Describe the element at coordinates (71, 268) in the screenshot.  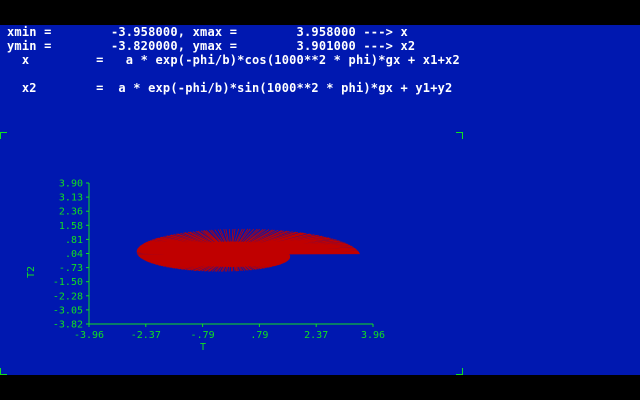
I see `y-tick-label: -.73` at that location.